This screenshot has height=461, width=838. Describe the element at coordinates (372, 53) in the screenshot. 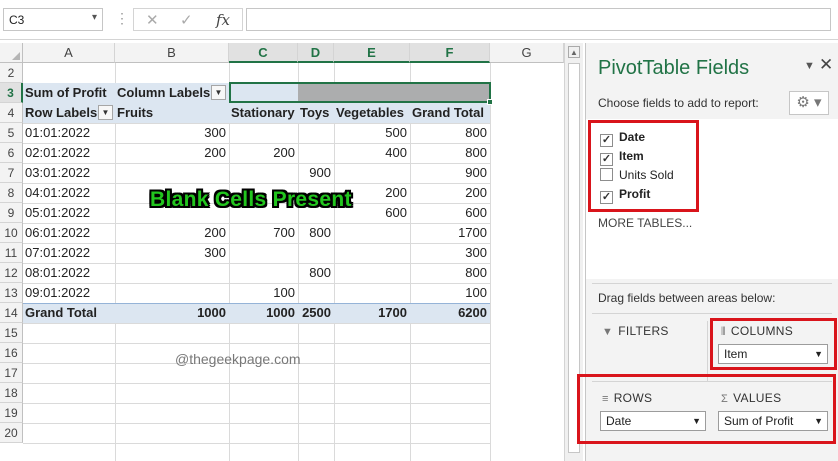

I see `column-header-e: E` at that location.